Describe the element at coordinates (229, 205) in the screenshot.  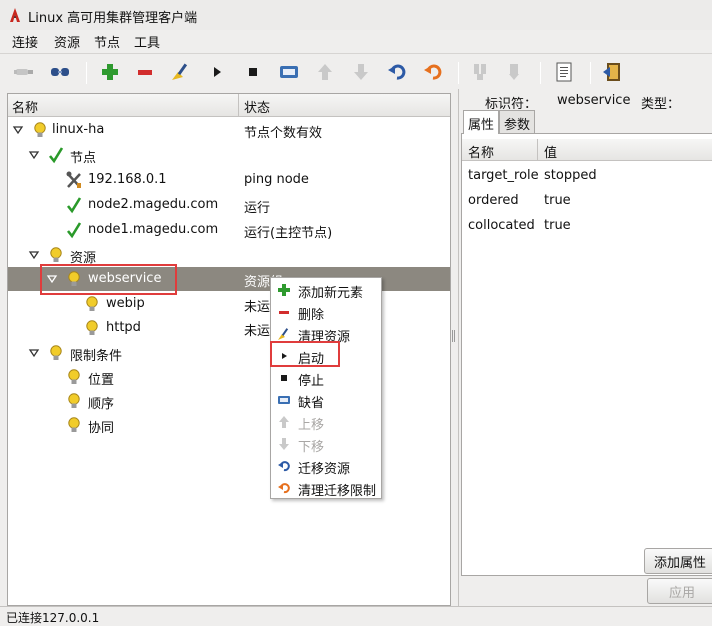
I see `tree-row-node2: node2.magedu.com 运行` at that location.